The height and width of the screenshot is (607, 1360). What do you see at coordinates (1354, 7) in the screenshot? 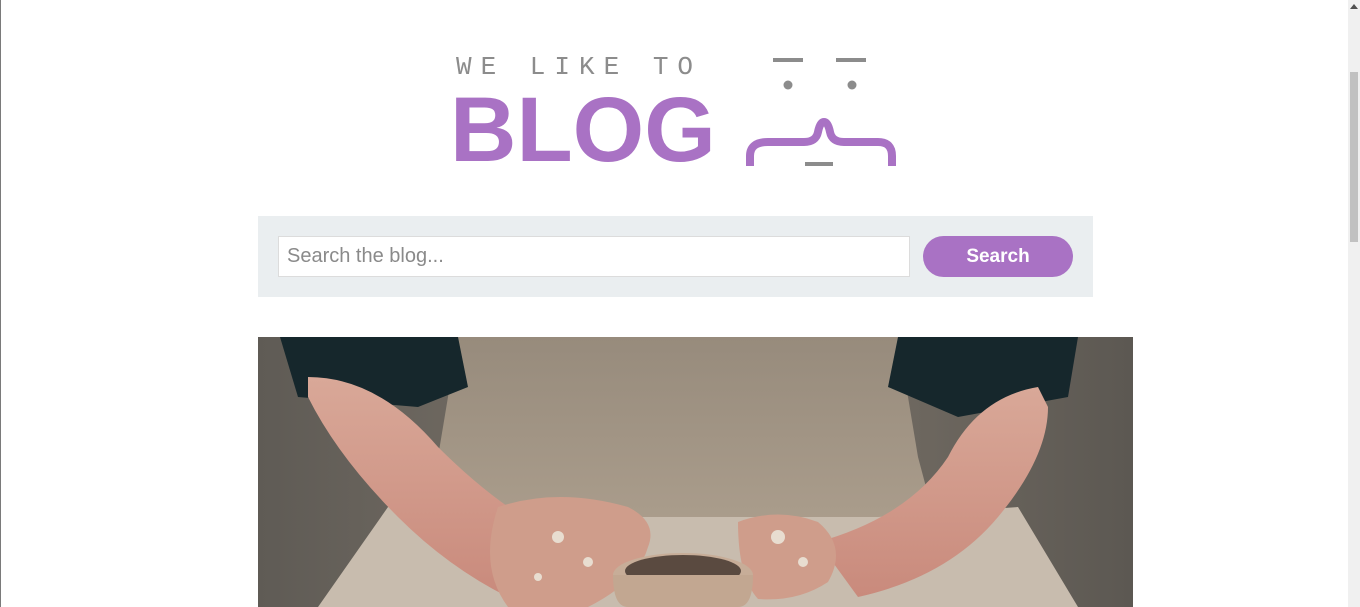
I see `scroll-up-arrow-icon` at bounding box center [1354, 7].